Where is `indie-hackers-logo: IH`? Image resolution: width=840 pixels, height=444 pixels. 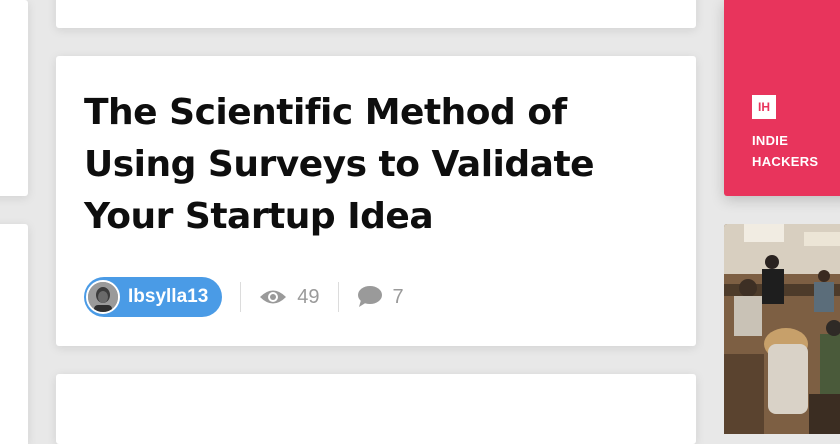
indie-hackers-logo: IH is located at coordinates (764, 107).